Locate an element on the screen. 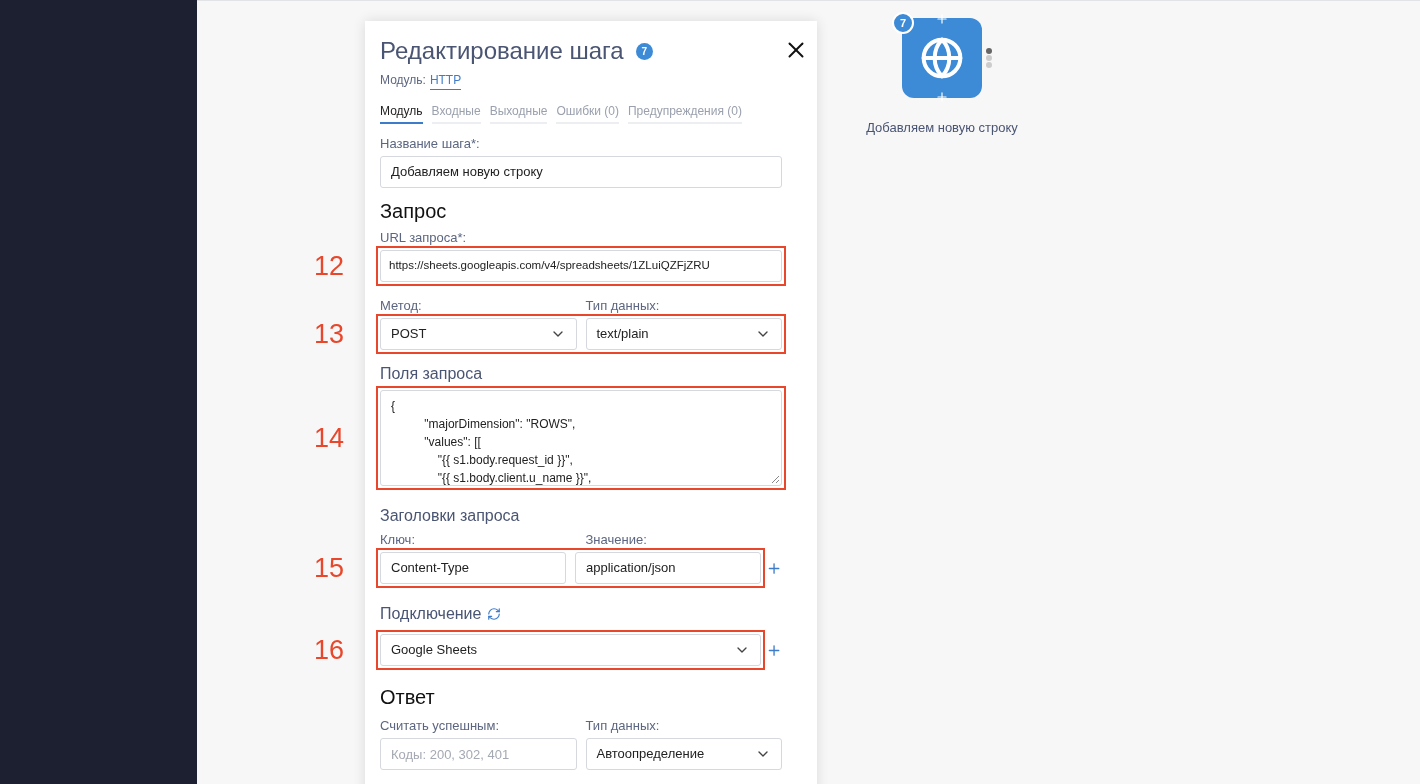 The image size is (1420, 784). field-label: Считать успешным: is located at coordinates (440, 726).